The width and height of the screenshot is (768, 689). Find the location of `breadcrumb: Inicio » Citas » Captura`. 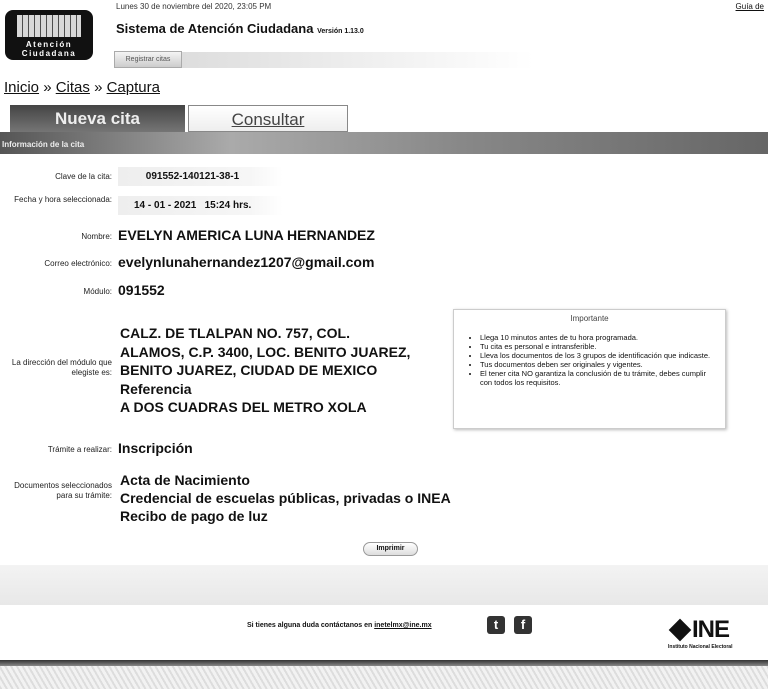

breadcrumb: Inicio » Citas » Captura is located at coordinates (82, 87).